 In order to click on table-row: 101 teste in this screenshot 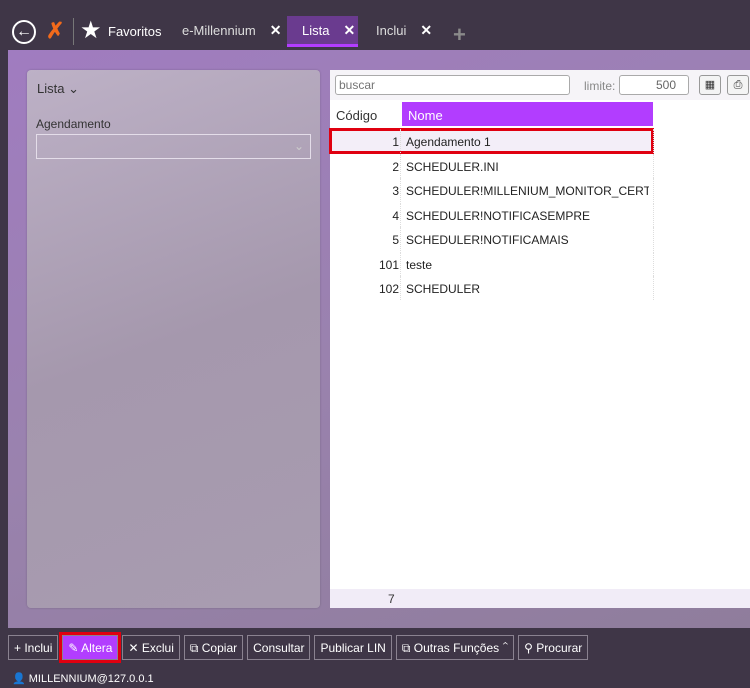, I will do `click(492, 263)`.